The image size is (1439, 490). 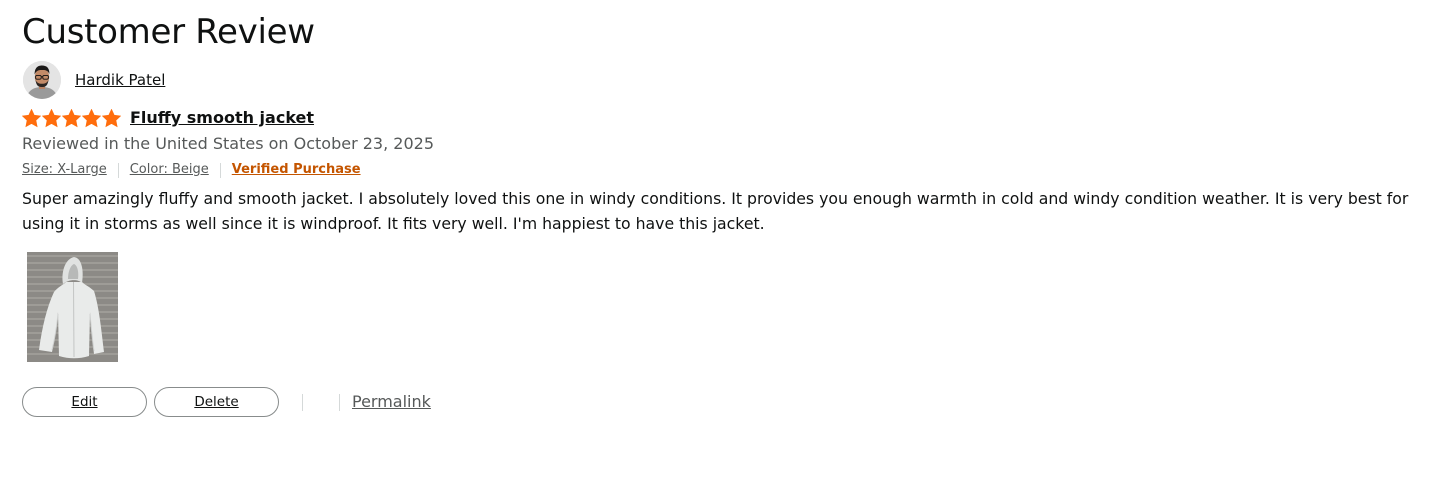 I want to click on edit-button: Edit, so click(x=84, y=402).